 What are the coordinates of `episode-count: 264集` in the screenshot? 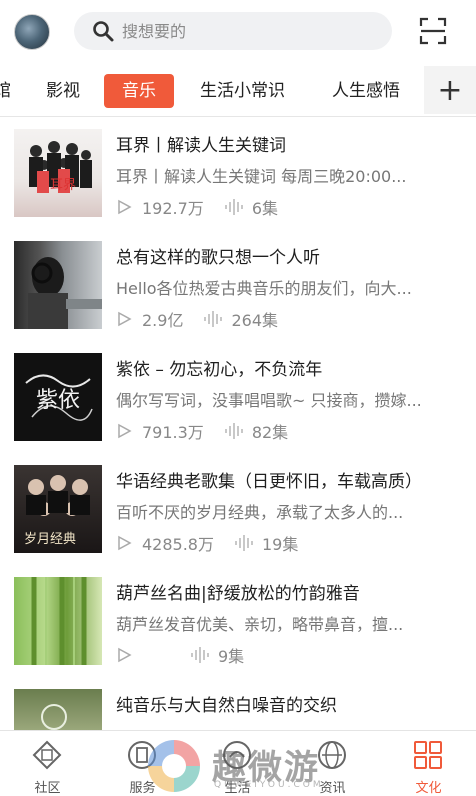 It's located at (254, 320).